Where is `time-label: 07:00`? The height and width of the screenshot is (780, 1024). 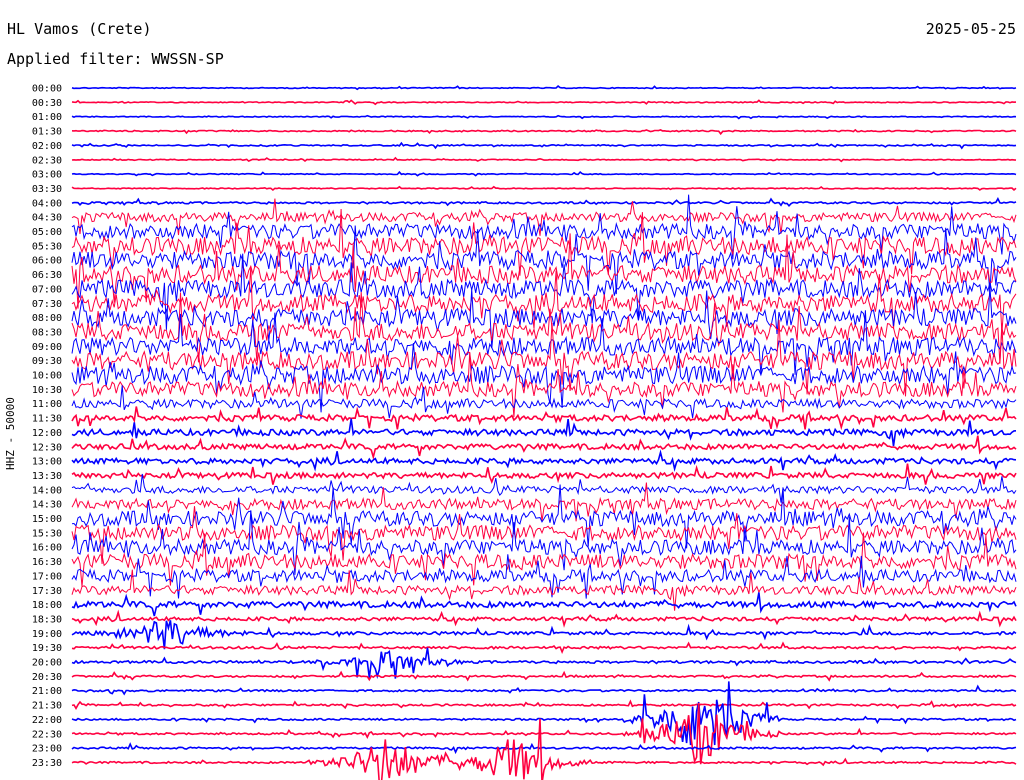 time-label: 07:00 is located at coordinates (47, 289).